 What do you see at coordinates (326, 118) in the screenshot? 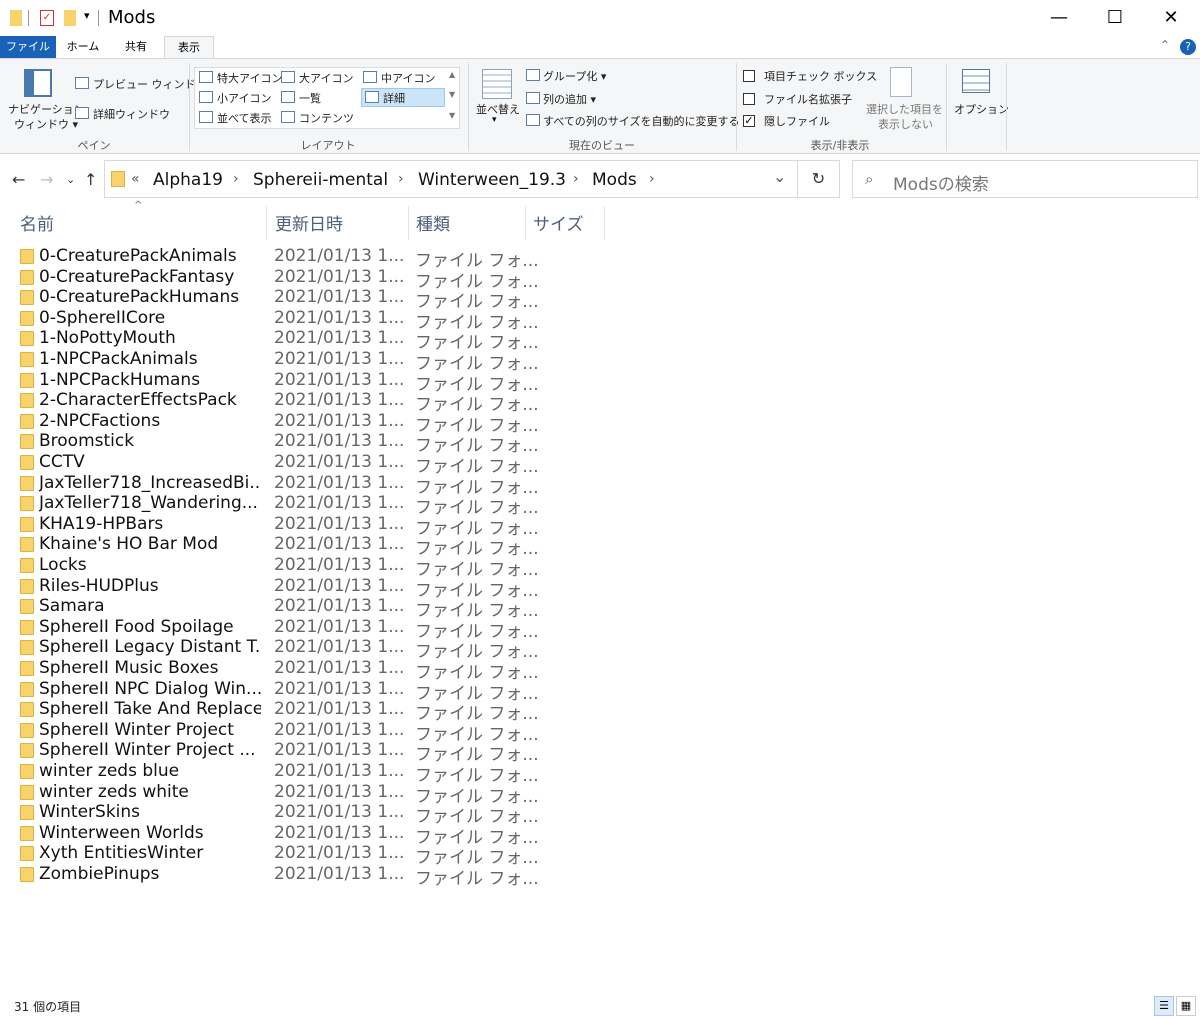
I see `layout-content: コンテンツ` at bounding box center [326, 118].